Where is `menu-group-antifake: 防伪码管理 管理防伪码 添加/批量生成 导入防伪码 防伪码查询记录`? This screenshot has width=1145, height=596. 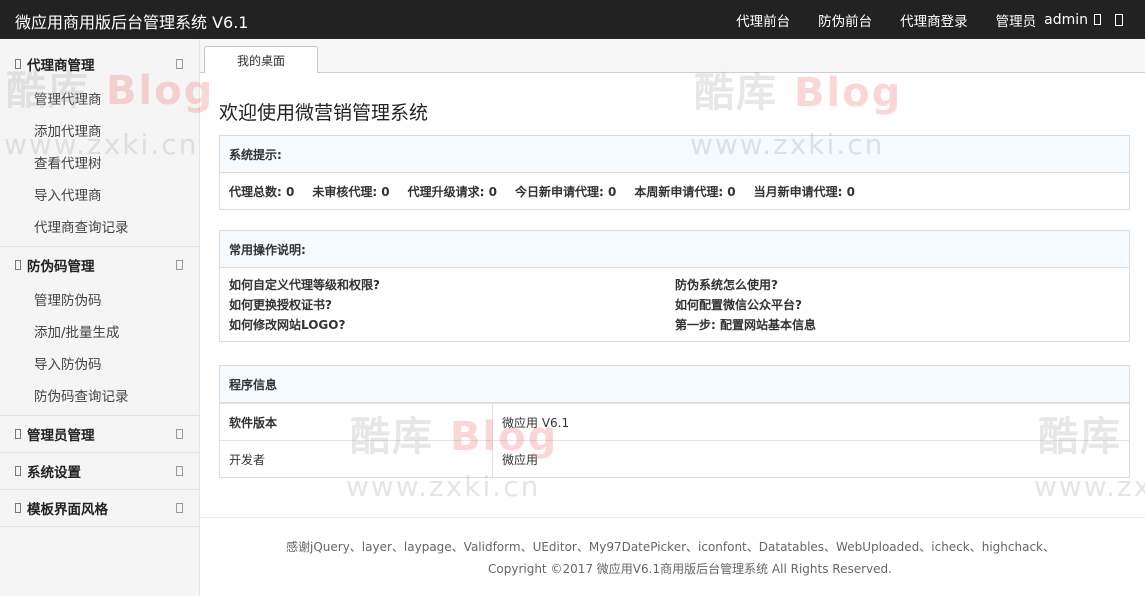 menu-group-antifake: 防伪码管理 管理防伪码 添加/批量生成 导入防伪码 防伪码查询记录 is located at coordinates (99, 331).